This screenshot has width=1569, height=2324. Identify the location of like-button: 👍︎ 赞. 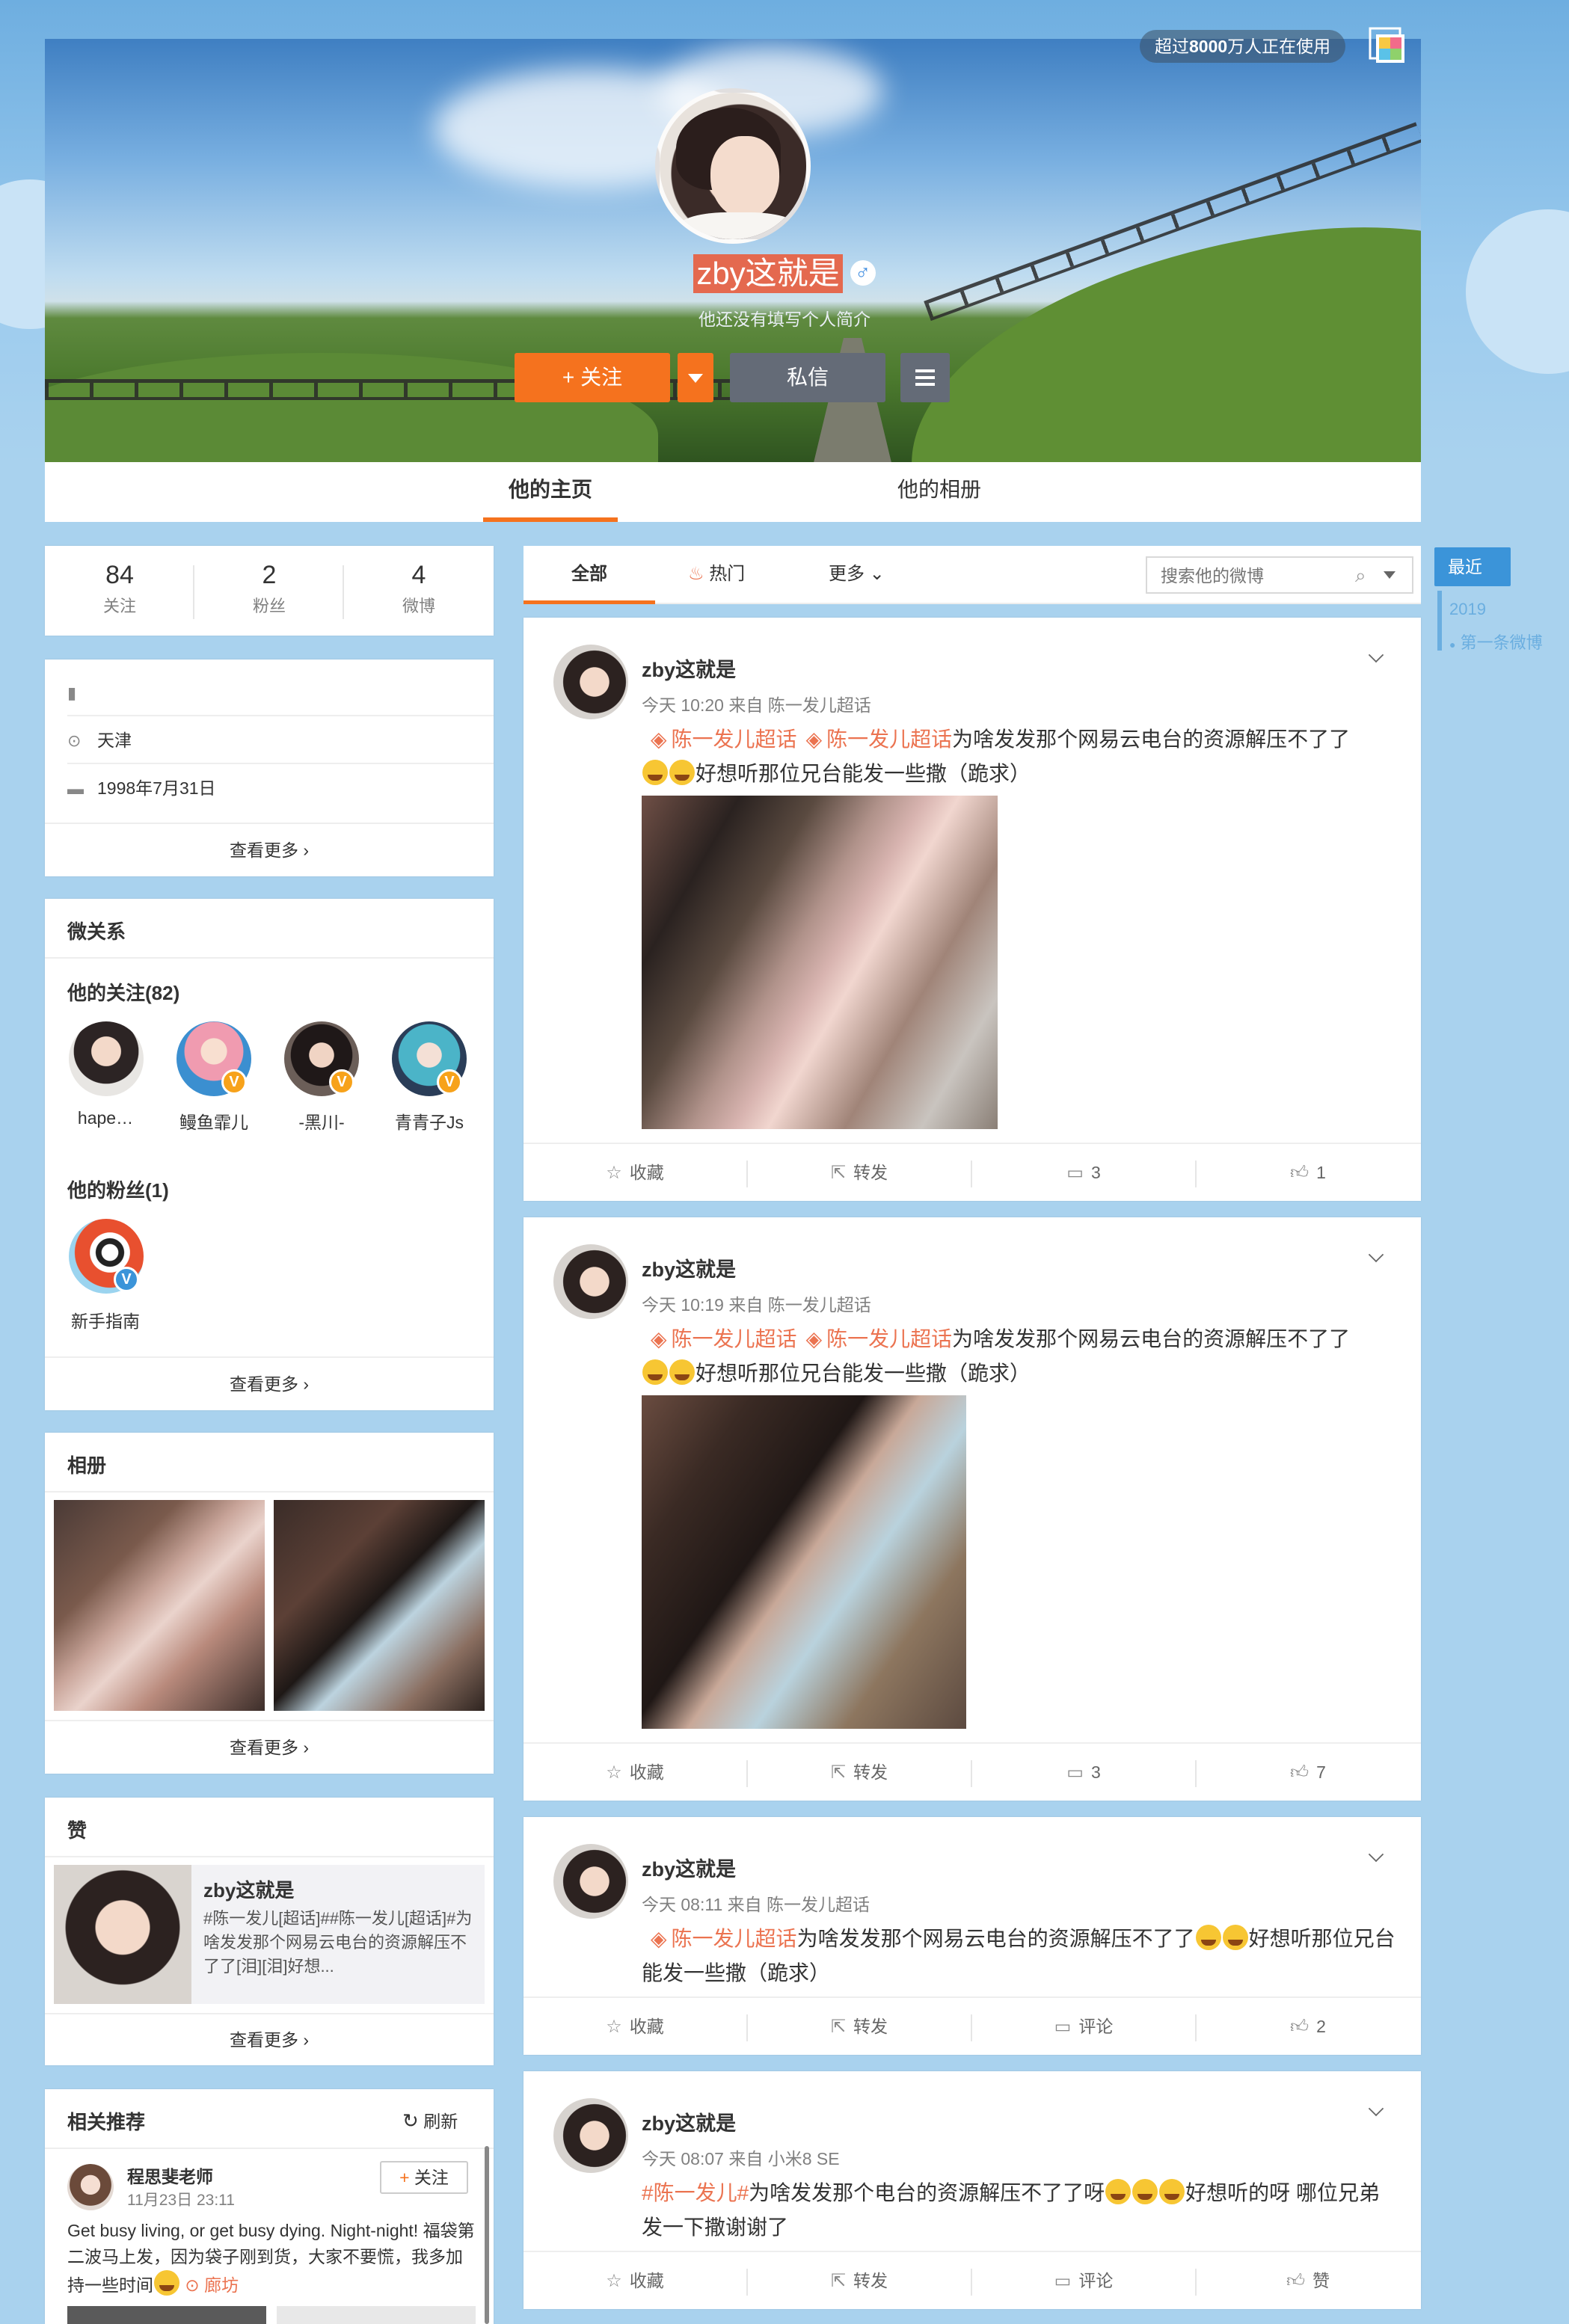
(1308, 2281).